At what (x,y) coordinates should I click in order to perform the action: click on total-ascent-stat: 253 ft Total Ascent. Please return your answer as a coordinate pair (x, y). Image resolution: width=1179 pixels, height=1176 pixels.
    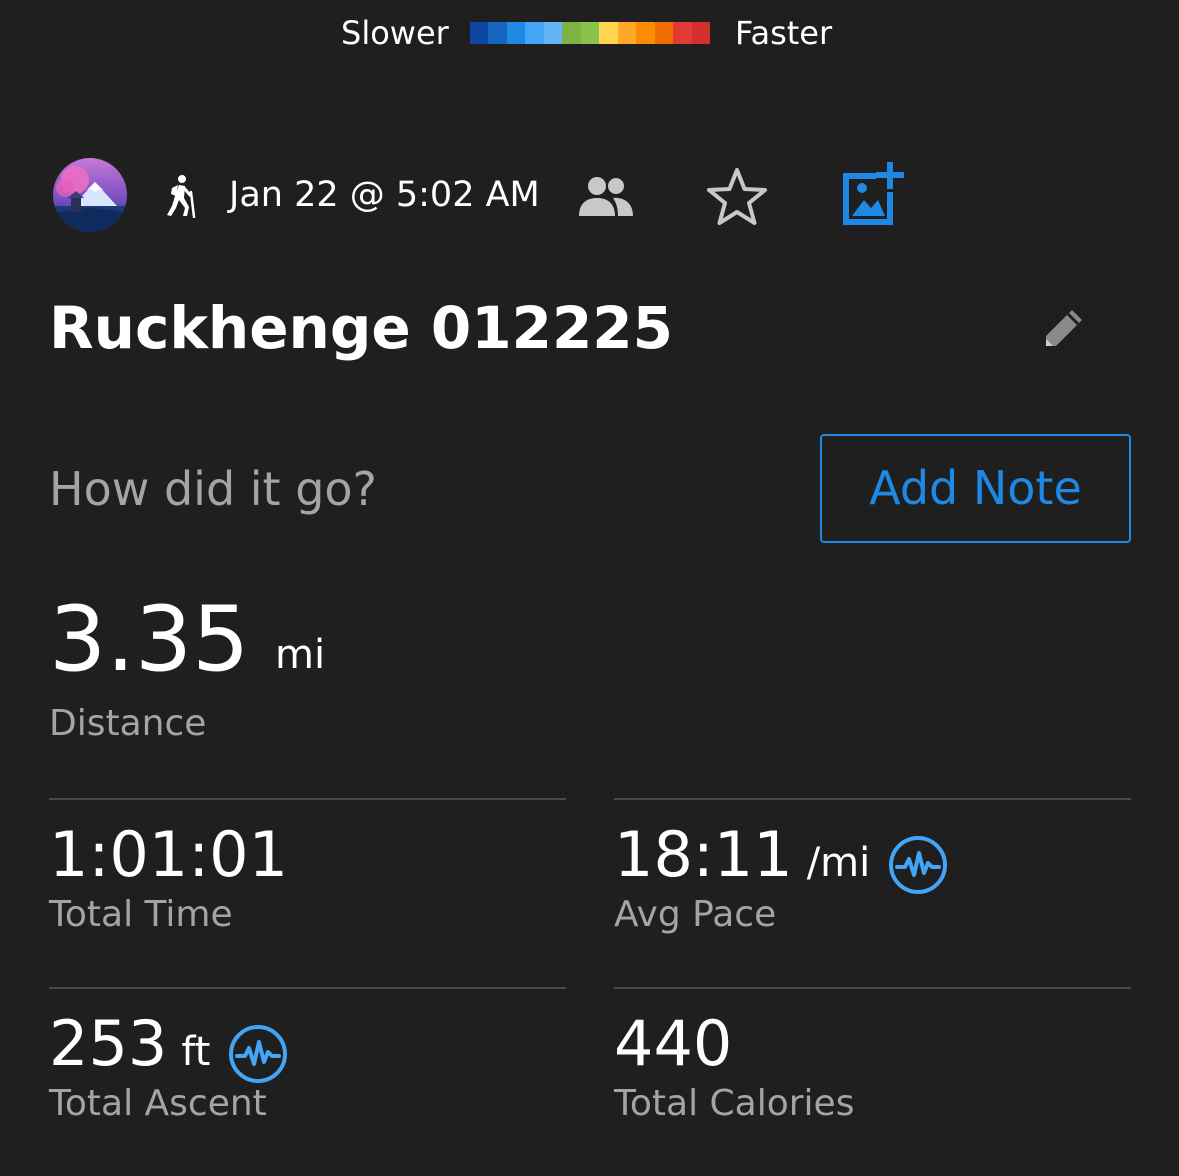
    Looking at the image, I should click on (307, 1073).